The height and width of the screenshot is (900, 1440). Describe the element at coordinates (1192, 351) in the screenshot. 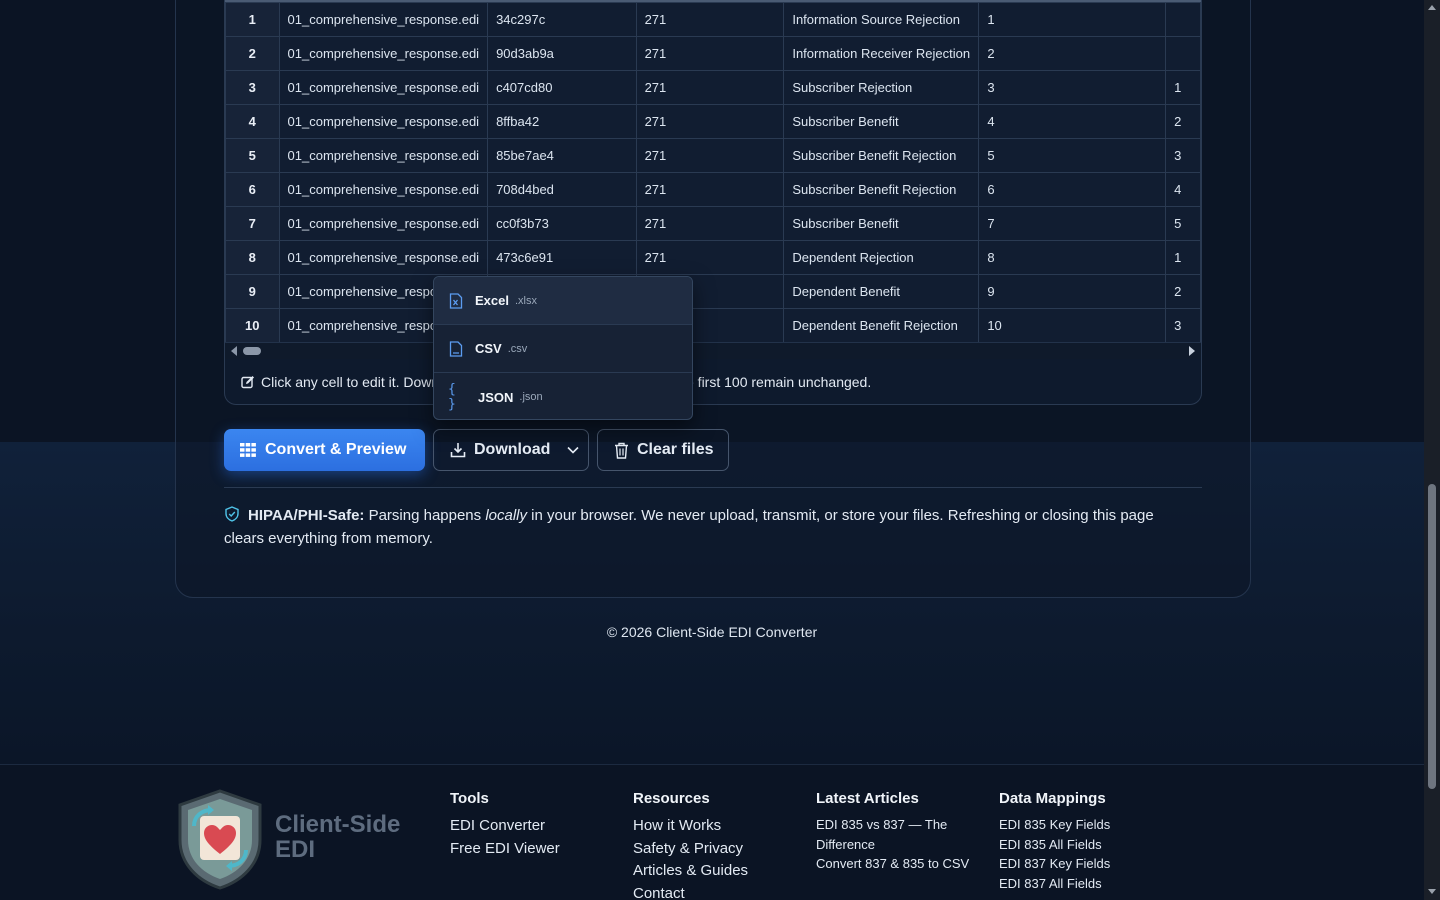

I see `scroll-right-arrow-icon` at that location.